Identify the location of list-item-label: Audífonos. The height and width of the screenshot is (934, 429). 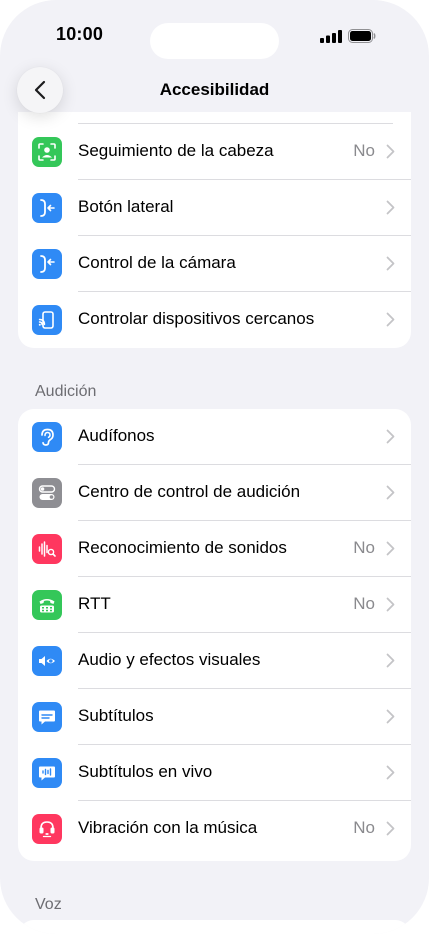
(116, 435).